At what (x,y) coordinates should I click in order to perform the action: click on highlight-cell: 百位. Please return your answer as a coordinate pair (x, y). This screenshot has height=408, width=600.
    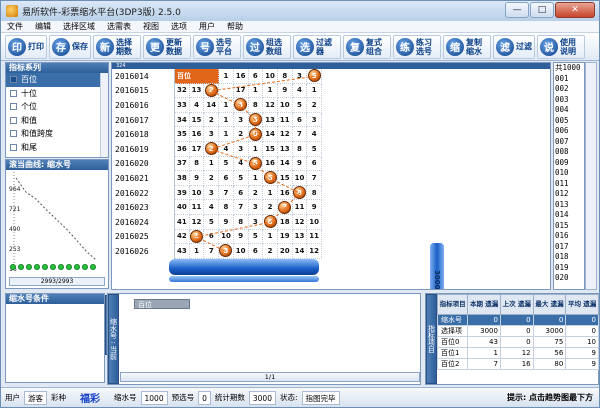
    Looking at the image, I should click on (197, 76).